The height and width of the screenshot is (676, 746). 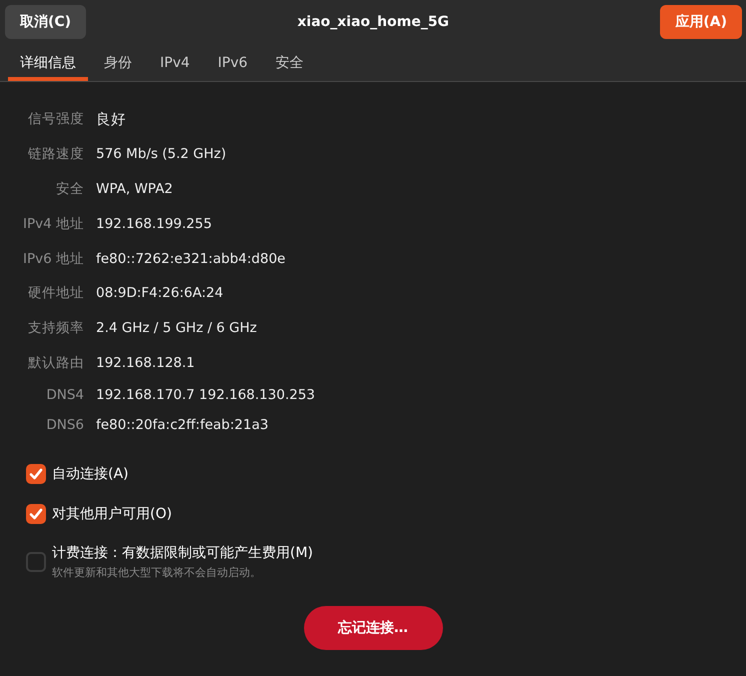 What do you see at coordinates (90, 474) in the screenshot?
I see `checkbox-label: 自动连接(A)` at bounding box center [90, 474].